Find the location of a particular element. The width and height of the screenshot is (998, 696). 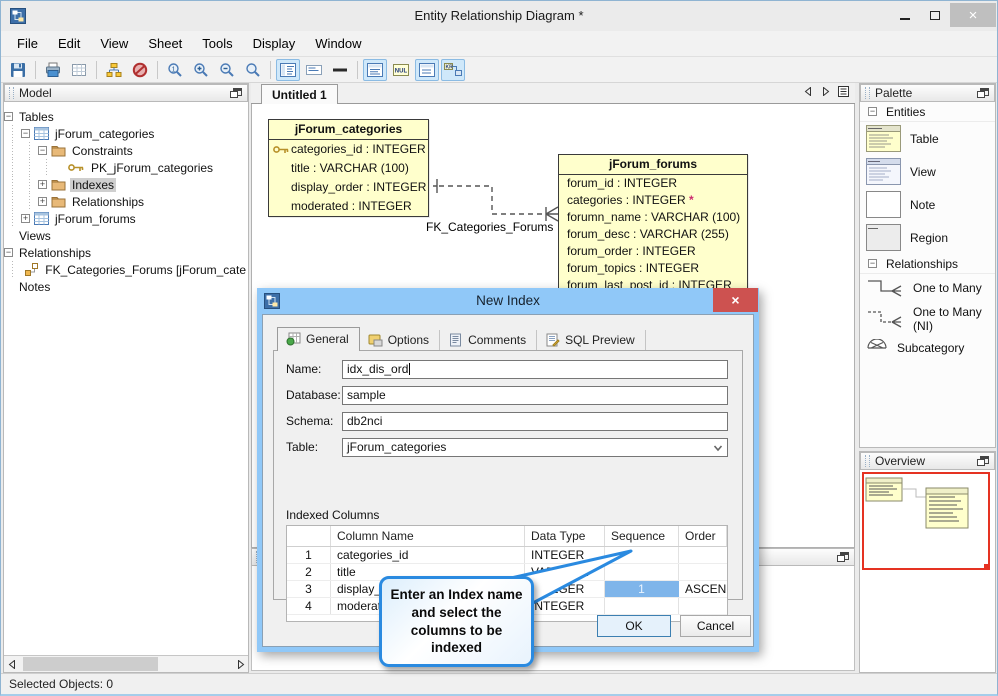

menu-item-edit: Edit is located at coordinates (69, 44).